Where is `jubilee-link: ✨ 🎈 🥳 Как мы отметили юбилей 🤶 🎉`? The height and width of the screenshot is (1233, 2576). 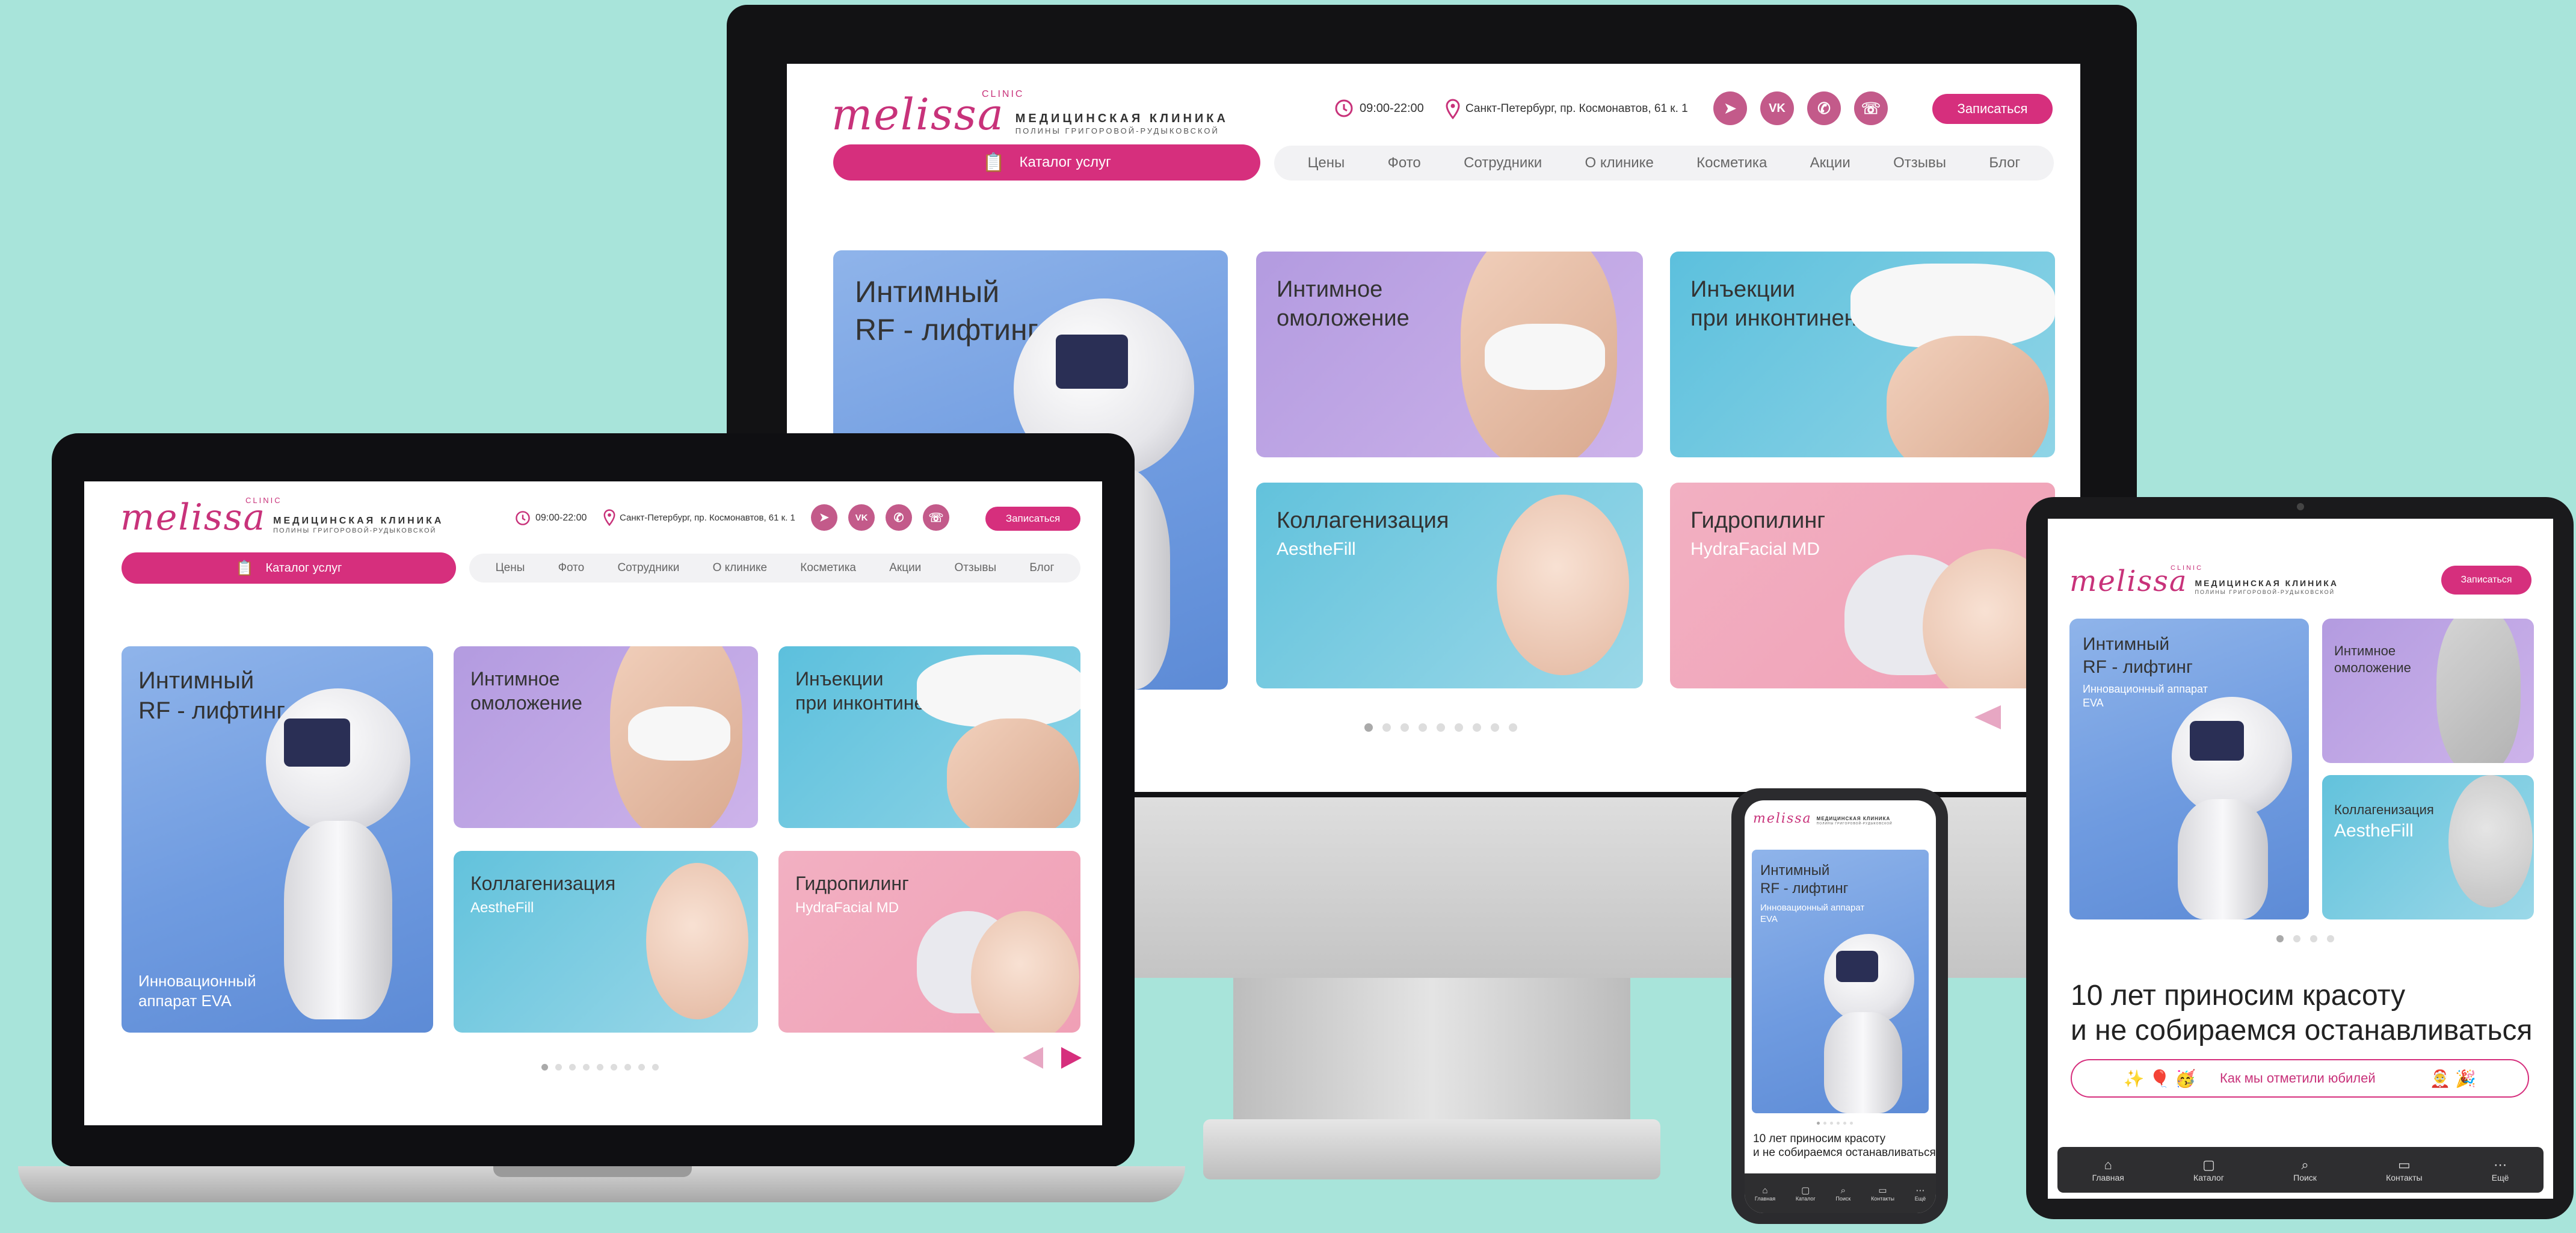 jubilee-link: ✨ 🎈 🥳 Как мы отметили юбилей 🤶 🎉 is located at coordinates (2300, 1078).